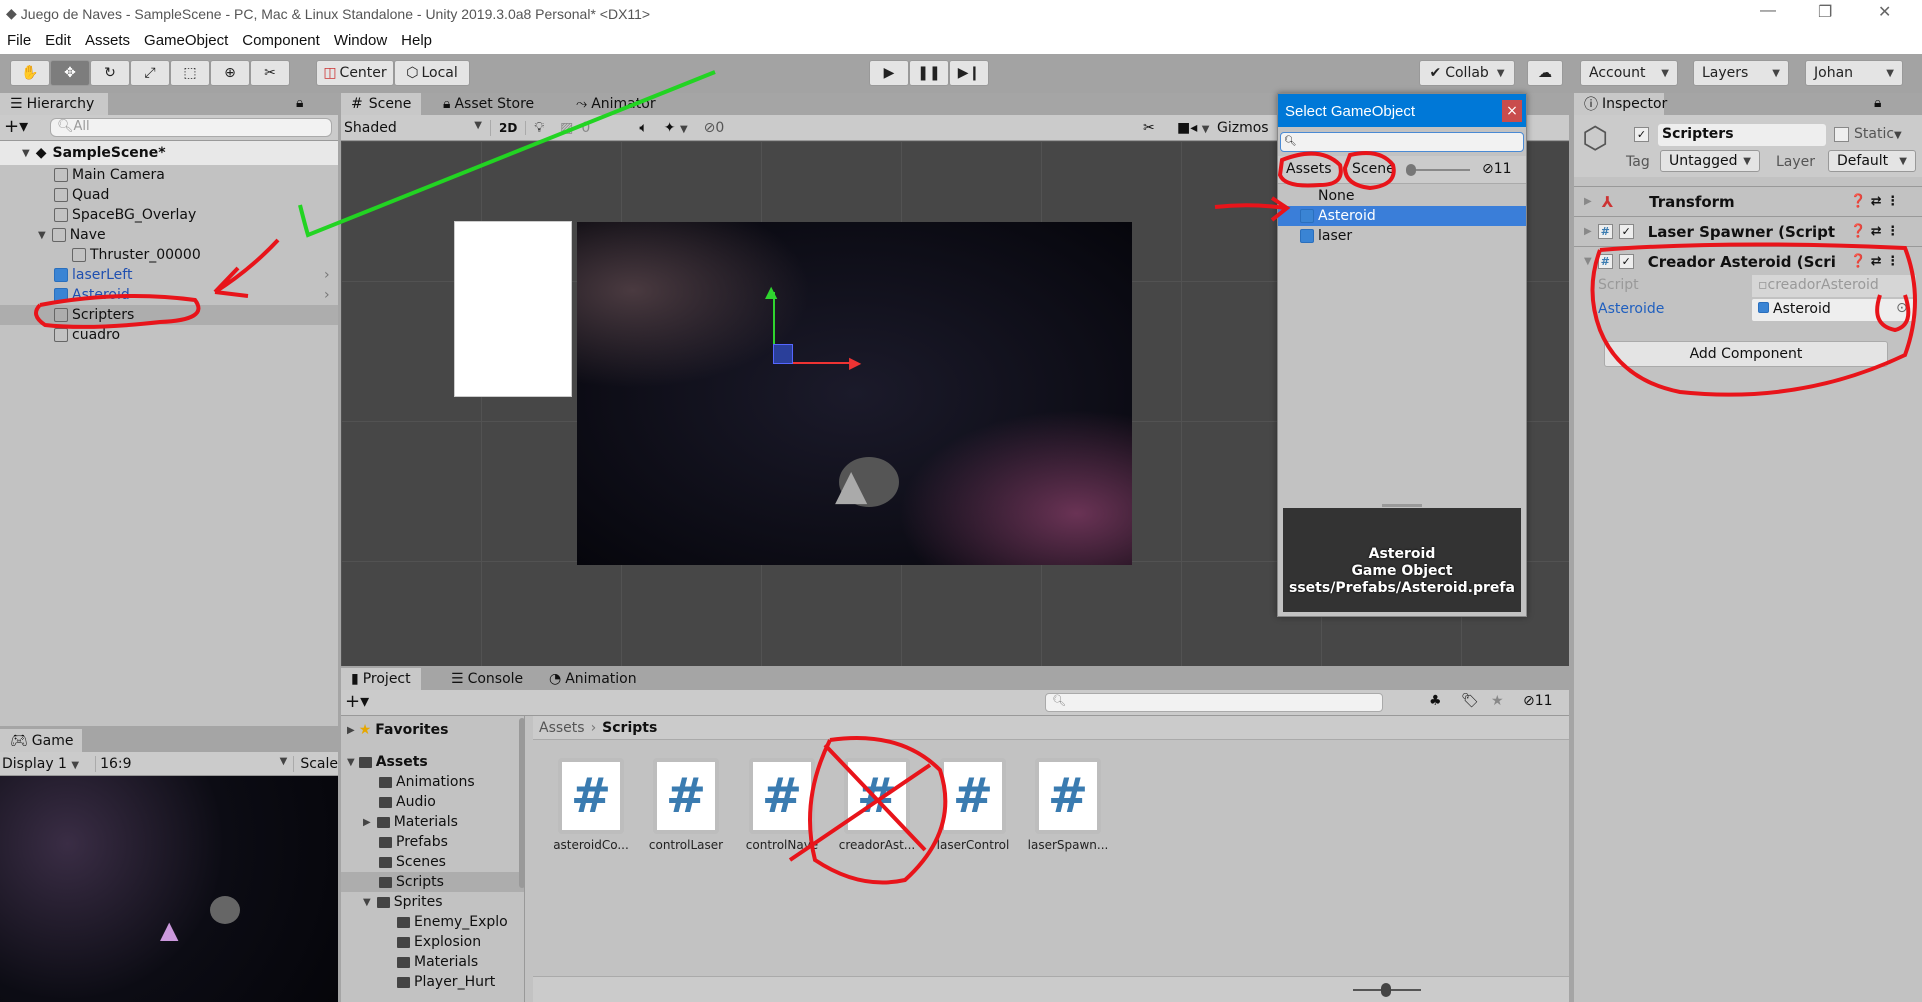 The width and height of the screenshot is (1922, 1002). Describe the element at coordinates (41, 740) in the screenshot. I see `tab-game: 🎮︎ Game` at that location.